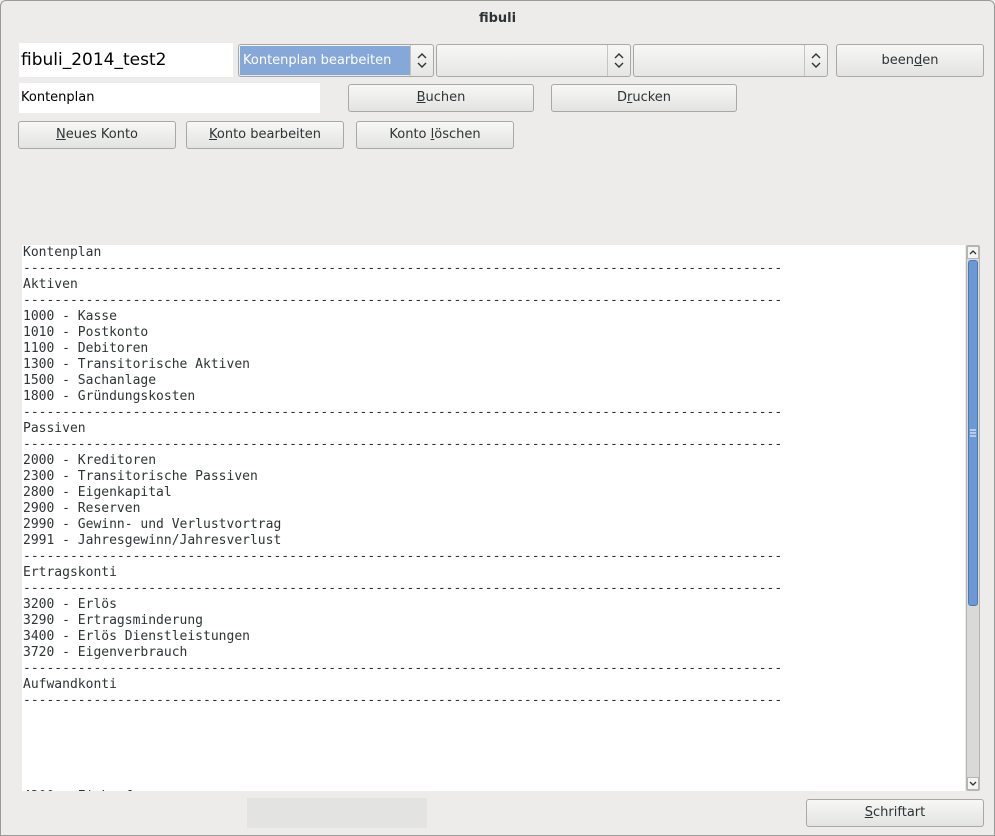 This screenshot has width=995, height=836. I want to click on scrollbar-thumb, so click(973, 433).